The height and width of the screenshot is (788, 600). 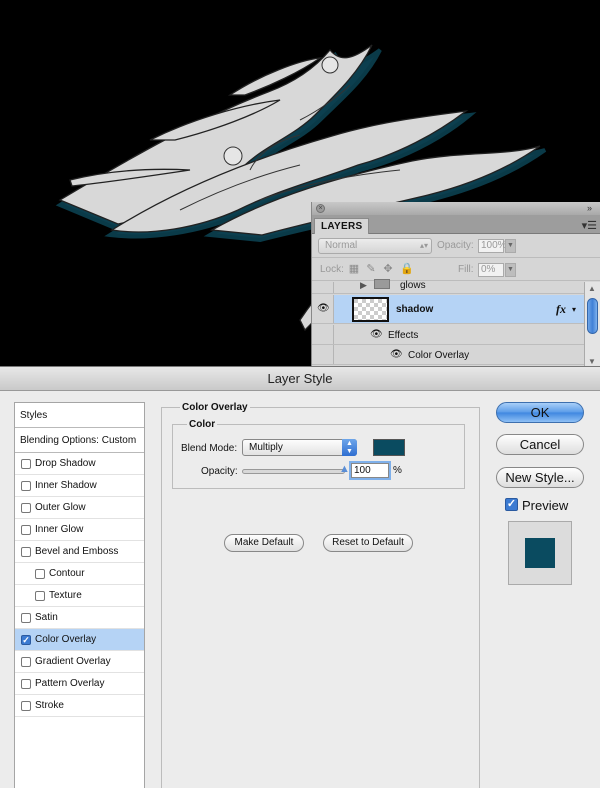 What do you see at coordinates (299, 447) in the screenshot?
I see `blend-mode-select: Multiply ▲ ▼` at bounding box center [299, 447].